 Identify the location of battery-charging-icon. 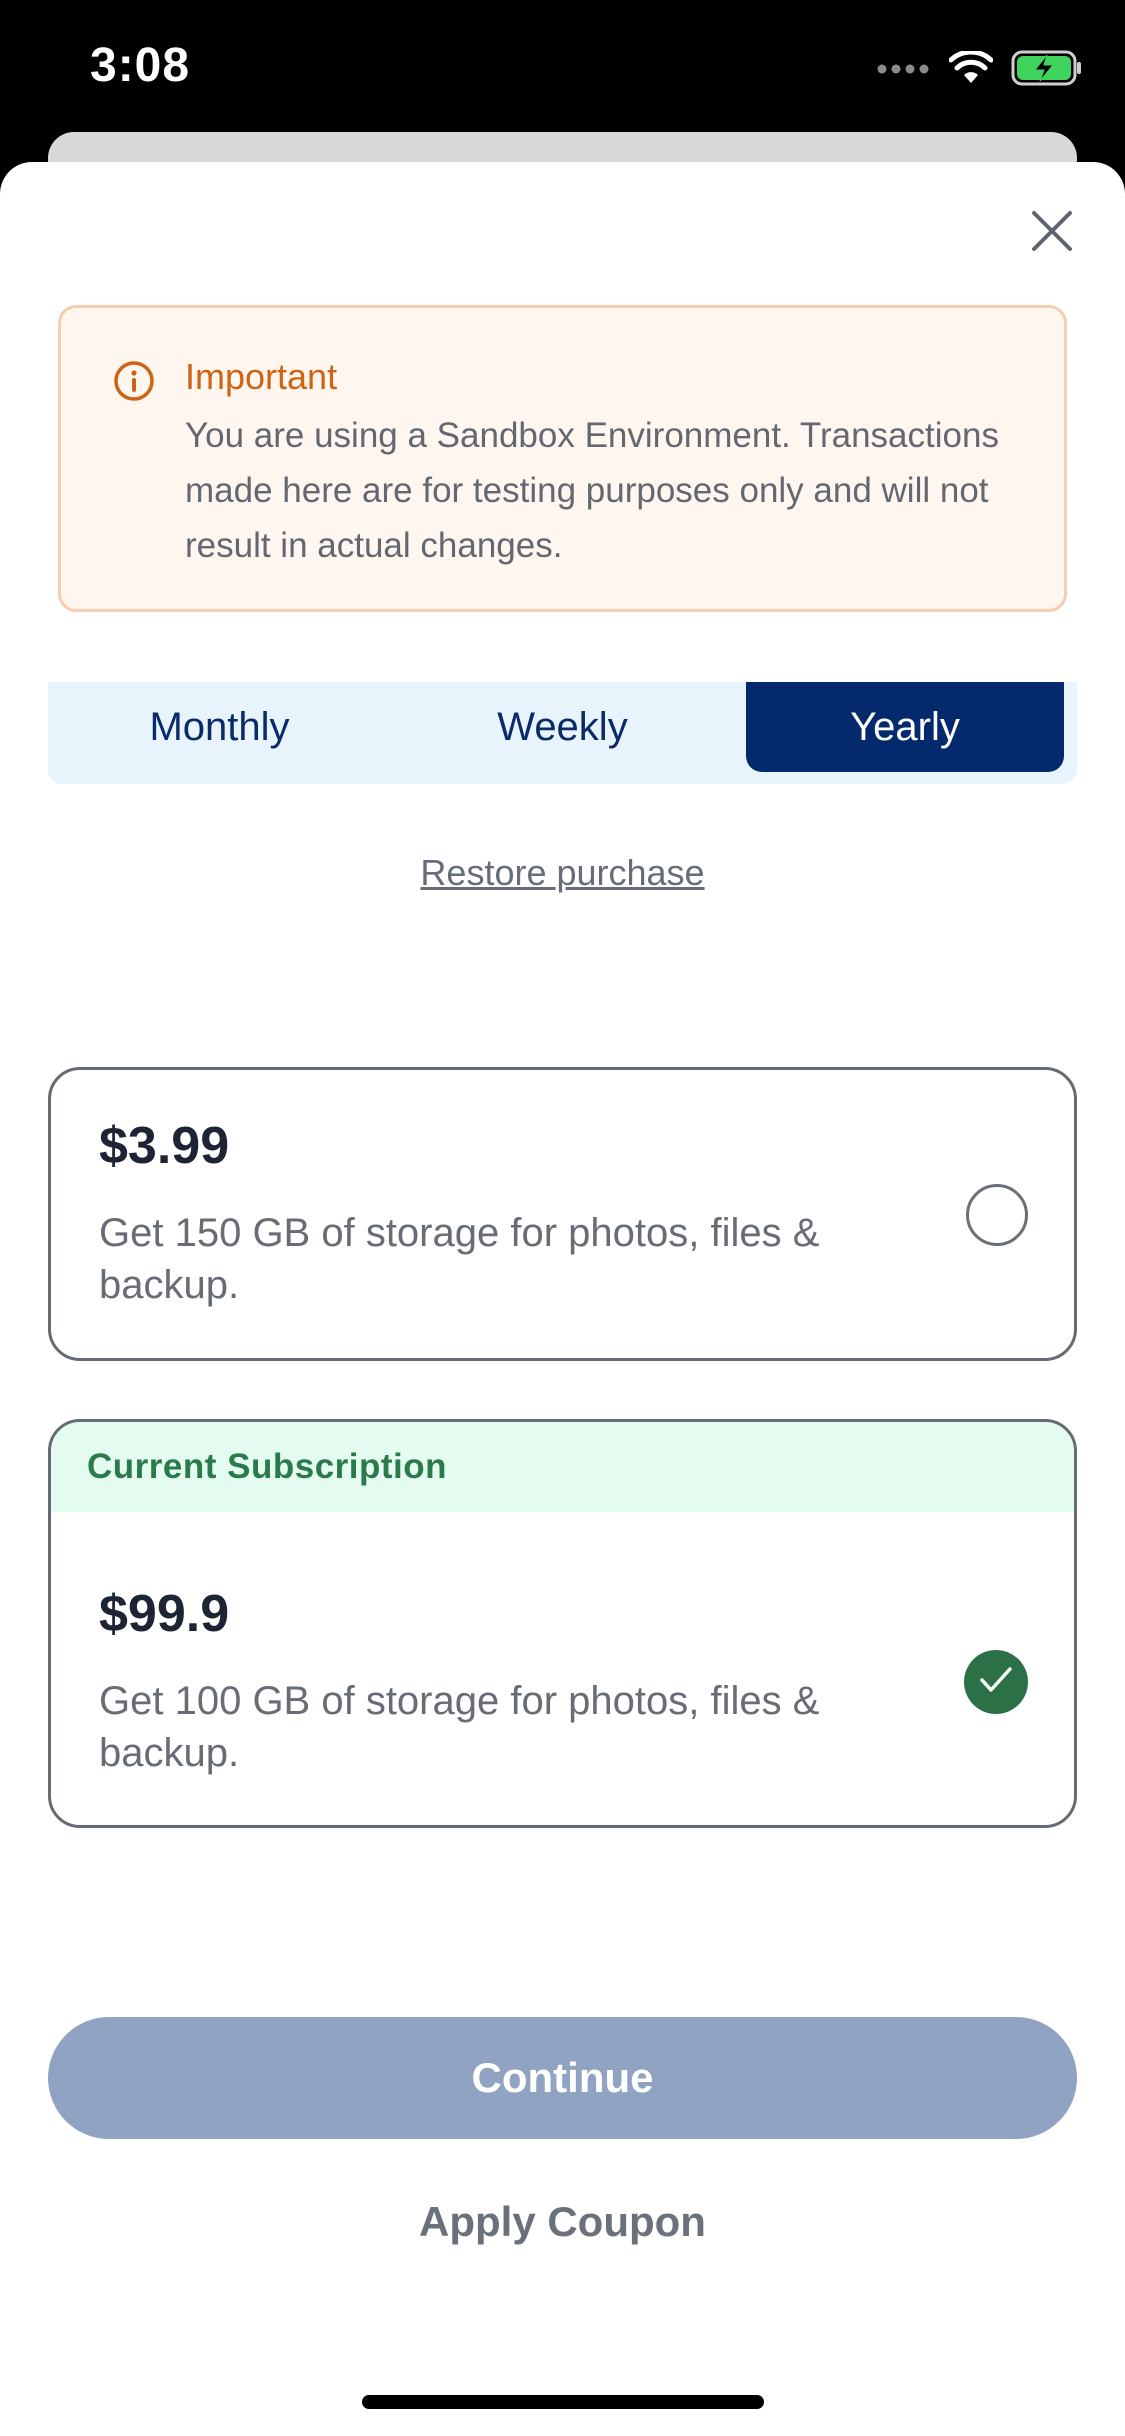
(1047, 70).